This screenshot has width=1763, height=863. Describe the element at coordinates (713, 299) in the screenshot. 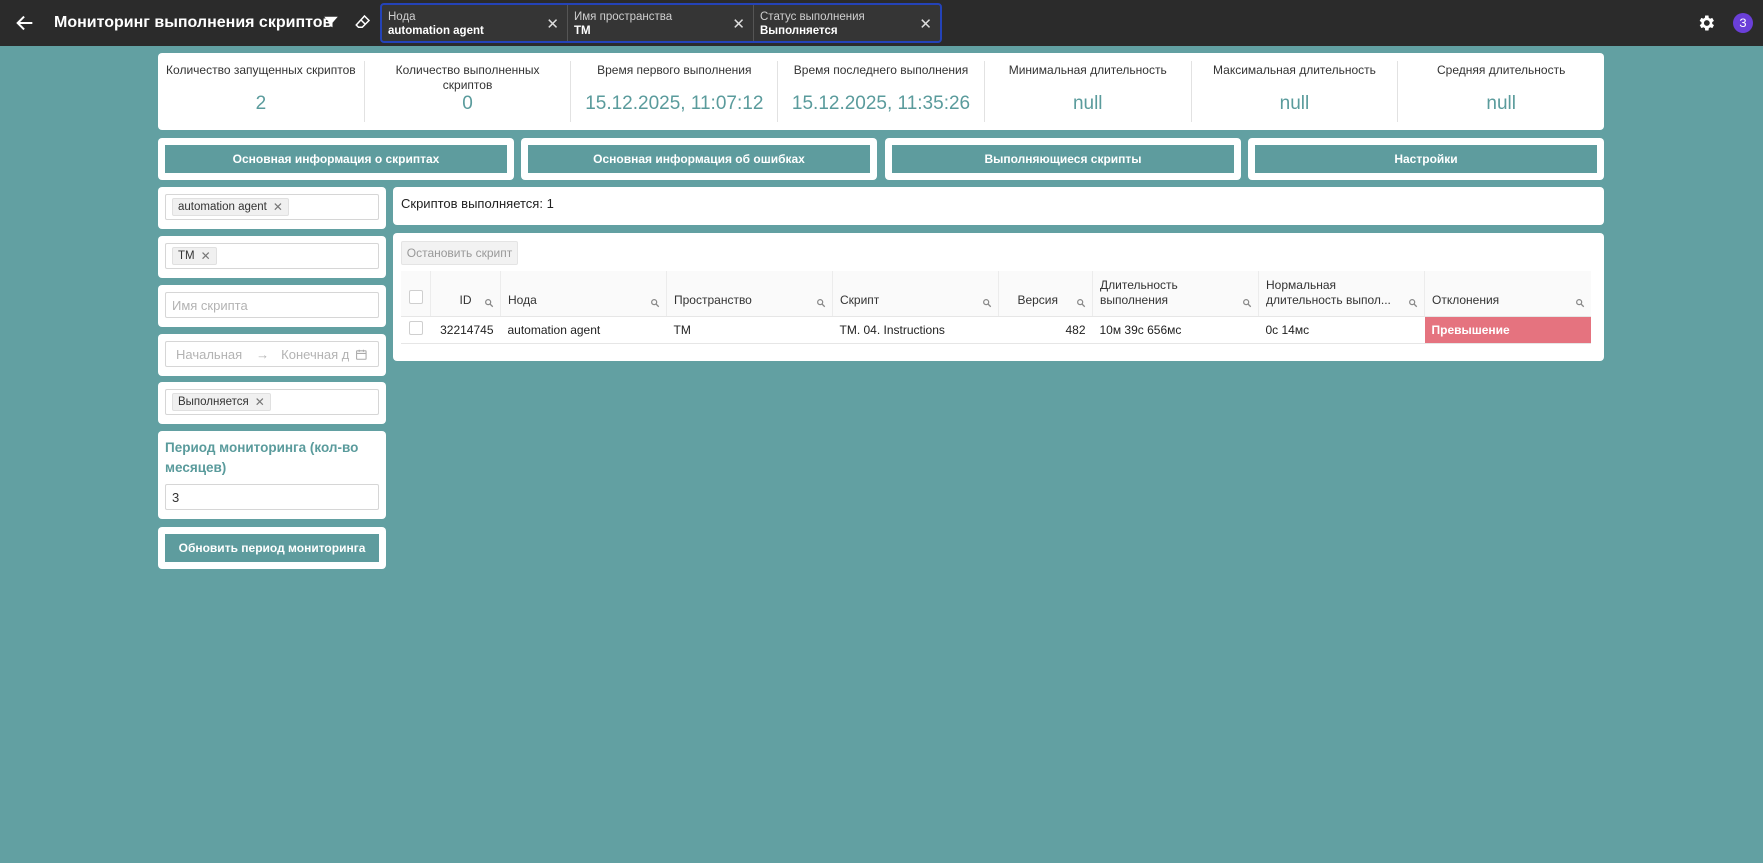

I see `col-label: Пространство` at that location.